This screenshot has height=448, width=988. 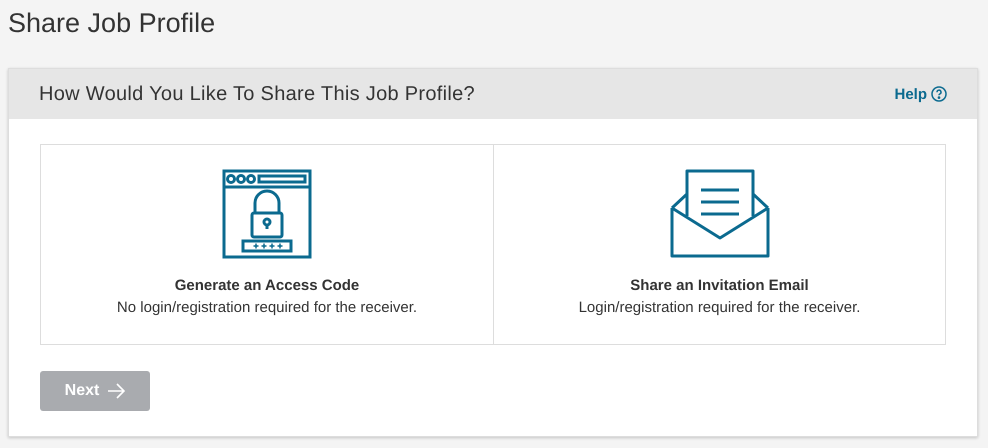 What do you see at coordinates (719, 307) in the screenshot?
I see `option-description: Login/registration required for the receiver.` at bounding box center [719, 307].